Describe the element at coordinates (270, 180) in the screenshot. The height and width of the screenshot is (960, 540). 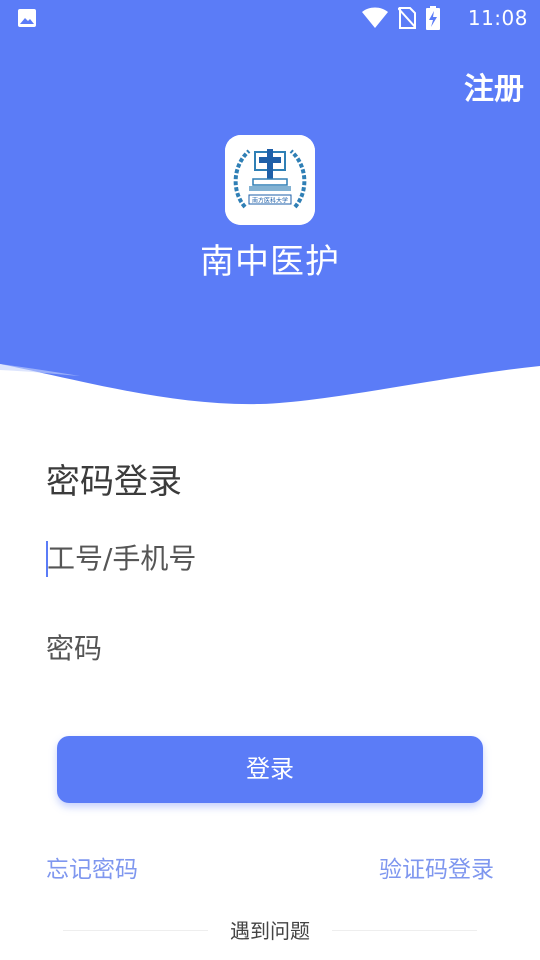
I see `app-logo: 南方医科大学` at that location.